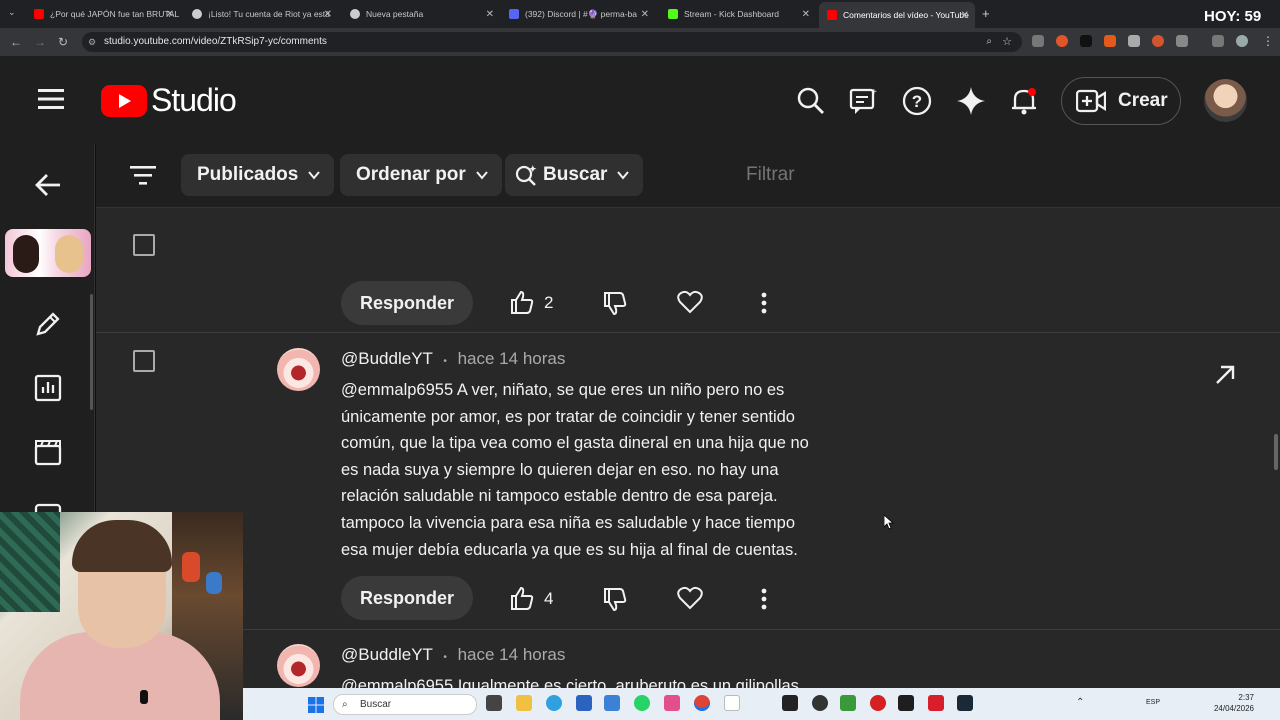 This screenshot has height=720, width=1280. What do you see at coordinates (1024, 101) in the screenshot?
I see `notifications-bell-icon` at bounding box center [1024, 101].